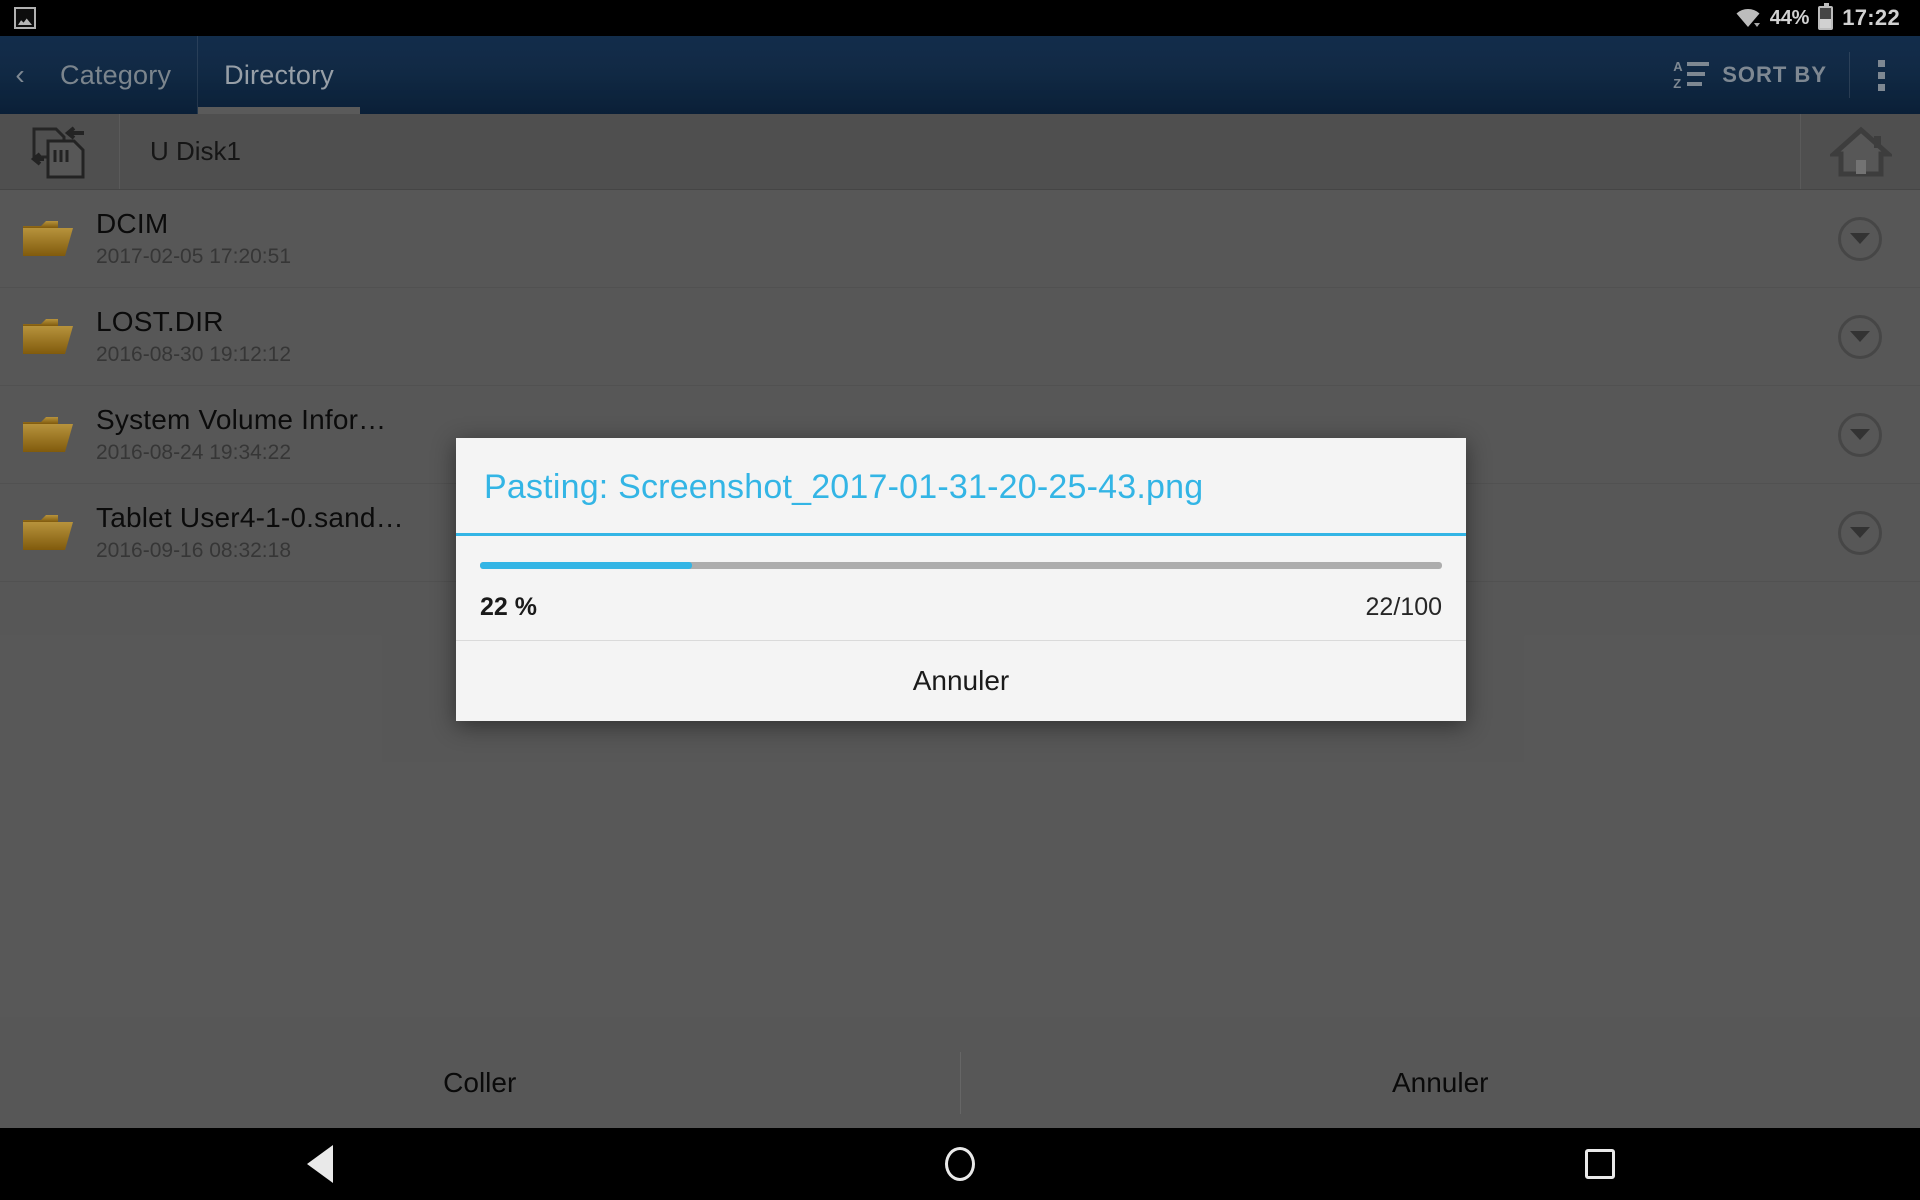  I want to click on progress-bar-fill, so click(586, 565).